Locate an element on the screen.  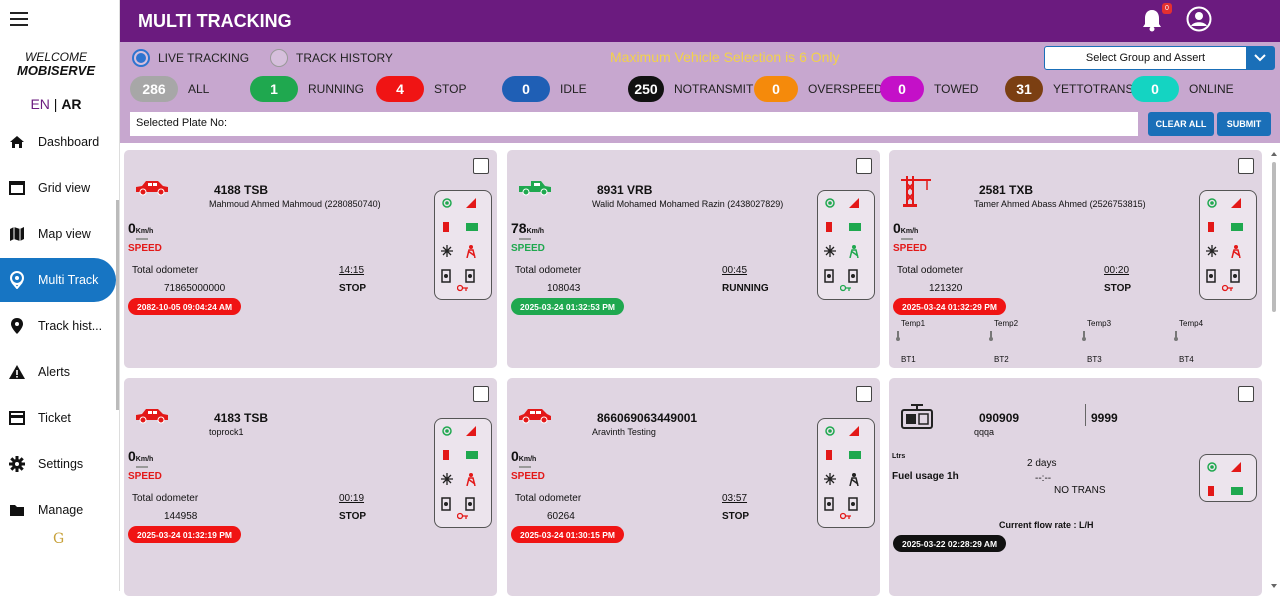
stat-overspeed: 0 OVERSPEED is located at coordinates (818, 89).